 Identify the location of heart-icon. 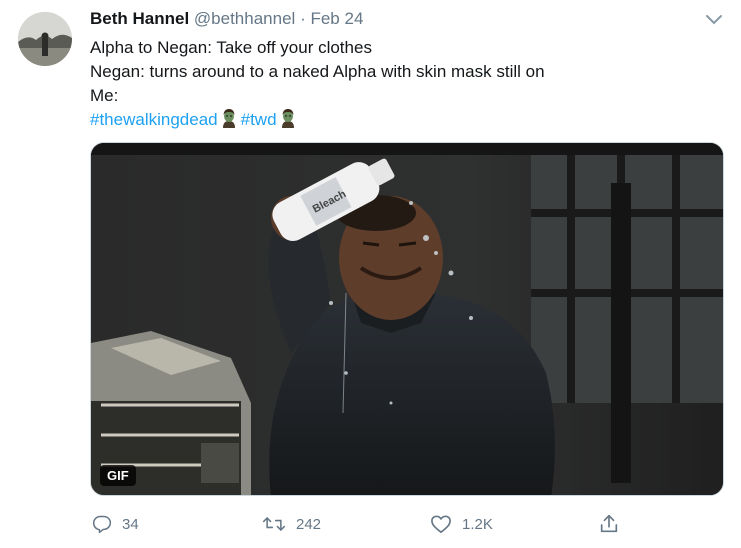
(441, 524).